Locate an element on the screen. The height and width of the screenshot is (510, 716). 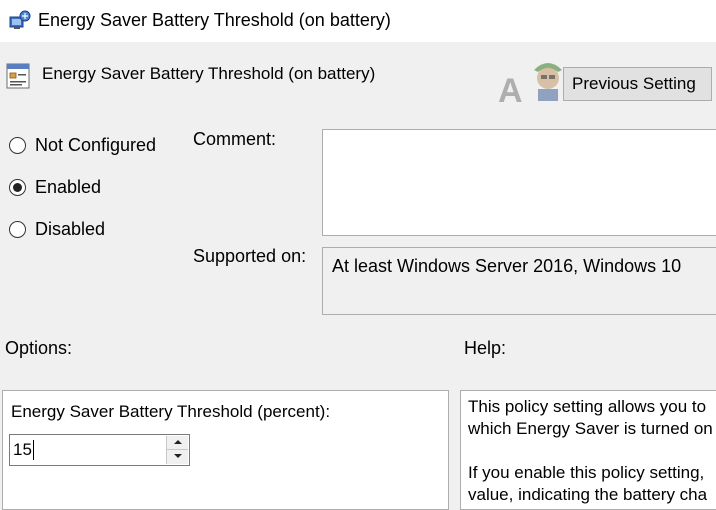
policy-setting-icon is located at coordinates (18, 76).